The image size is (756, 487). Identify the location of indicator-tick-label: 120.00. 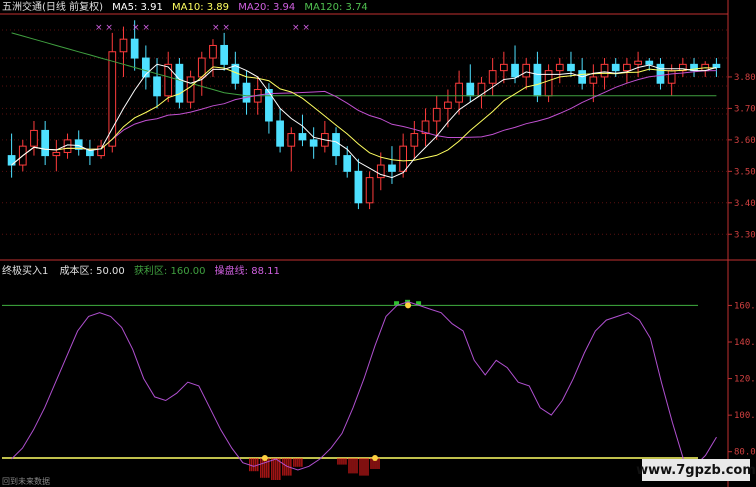
(745, 380).